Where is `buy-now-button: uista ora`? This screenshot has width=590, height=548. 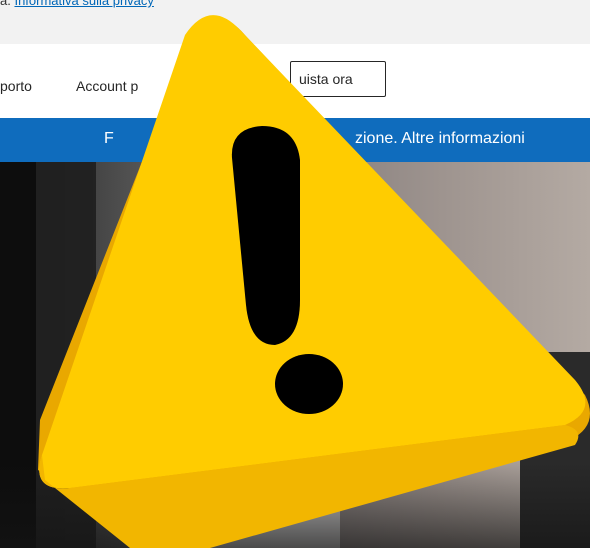
buy-now-button: uista ora is located at coordinates (338, 79).